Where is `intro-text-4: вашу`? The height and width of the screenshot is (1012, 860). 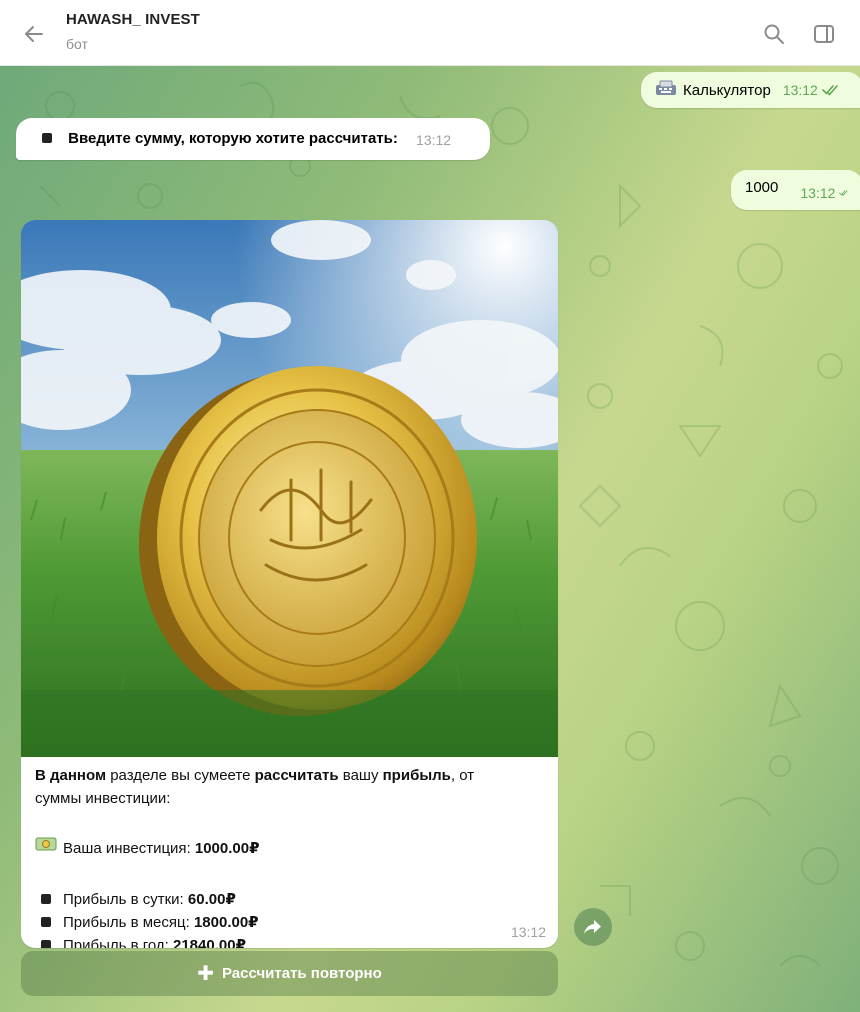 intro-text-4: вашу is located at coordinates (360, 775).